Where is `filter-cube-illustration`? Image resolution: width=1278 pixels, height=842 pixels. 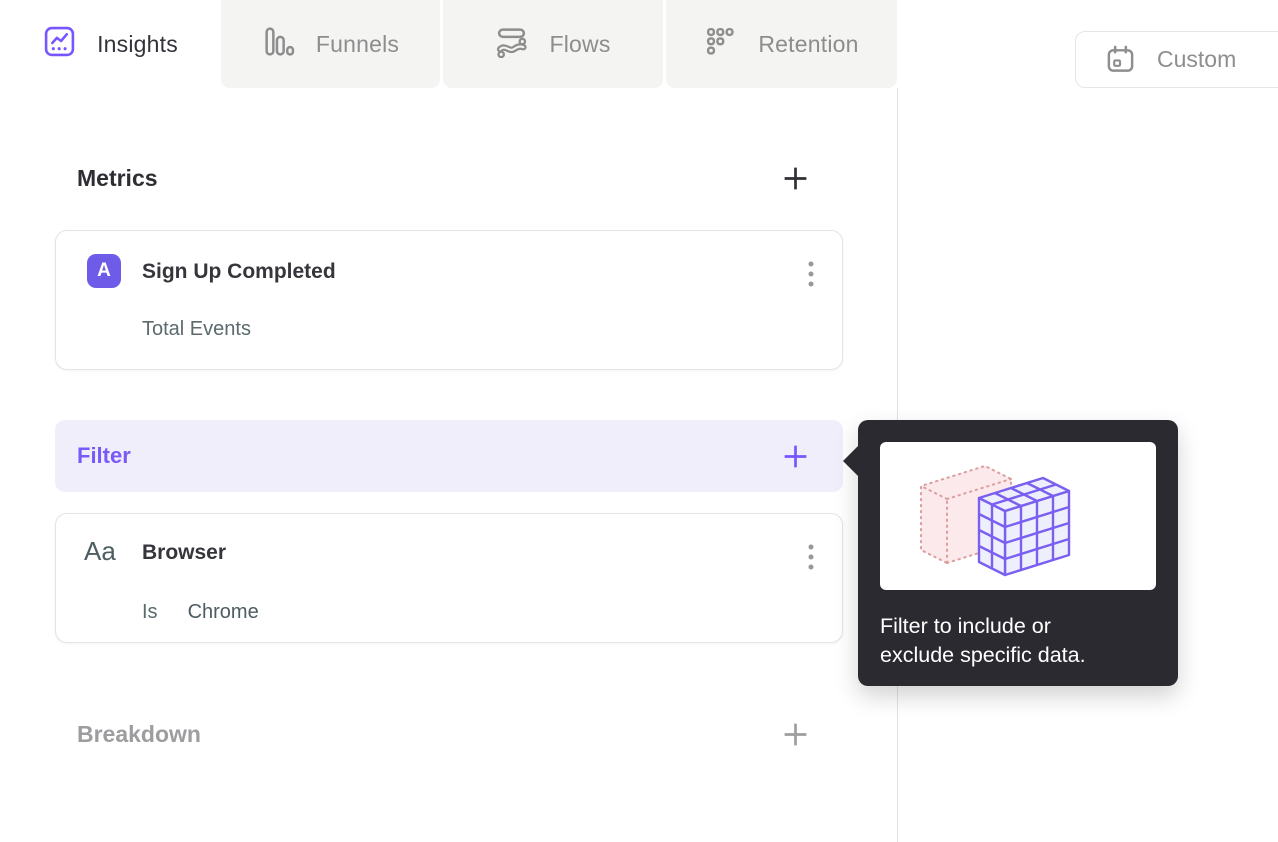
filter-cube-illustration is located at coordinates (1018, 516).